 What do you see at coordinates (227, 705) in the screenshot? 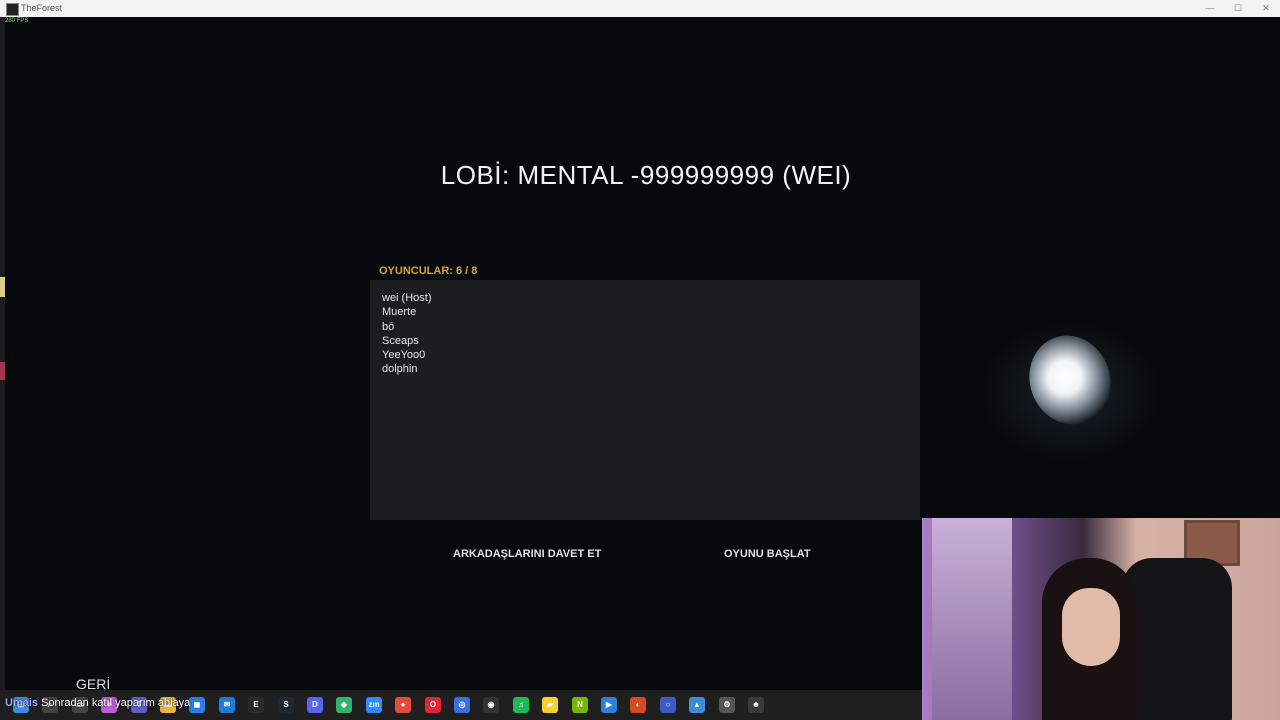
I see `mail-icon: ✉` at bounding box center [227, 705].